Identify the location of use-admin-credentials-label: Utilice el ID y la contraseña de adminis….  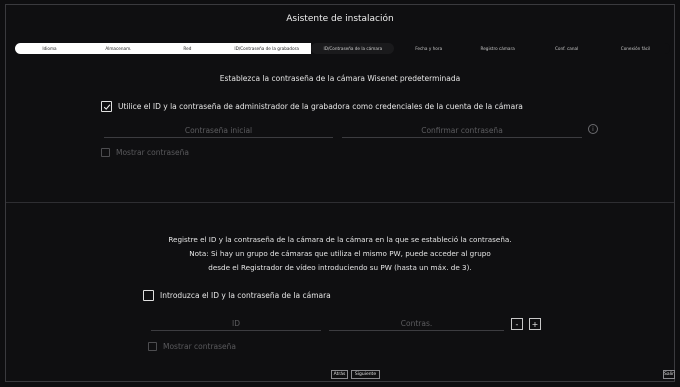
(320, 106).